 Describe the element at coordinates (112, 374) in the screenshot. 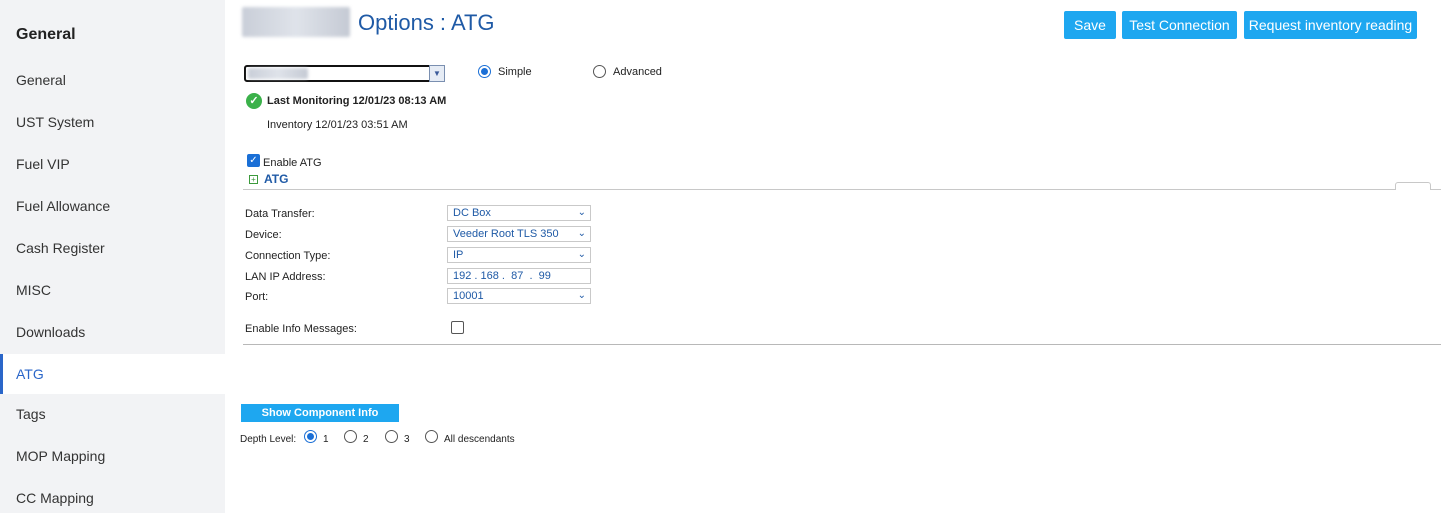

I see `sidebar-item-atg: ATG` at that location.